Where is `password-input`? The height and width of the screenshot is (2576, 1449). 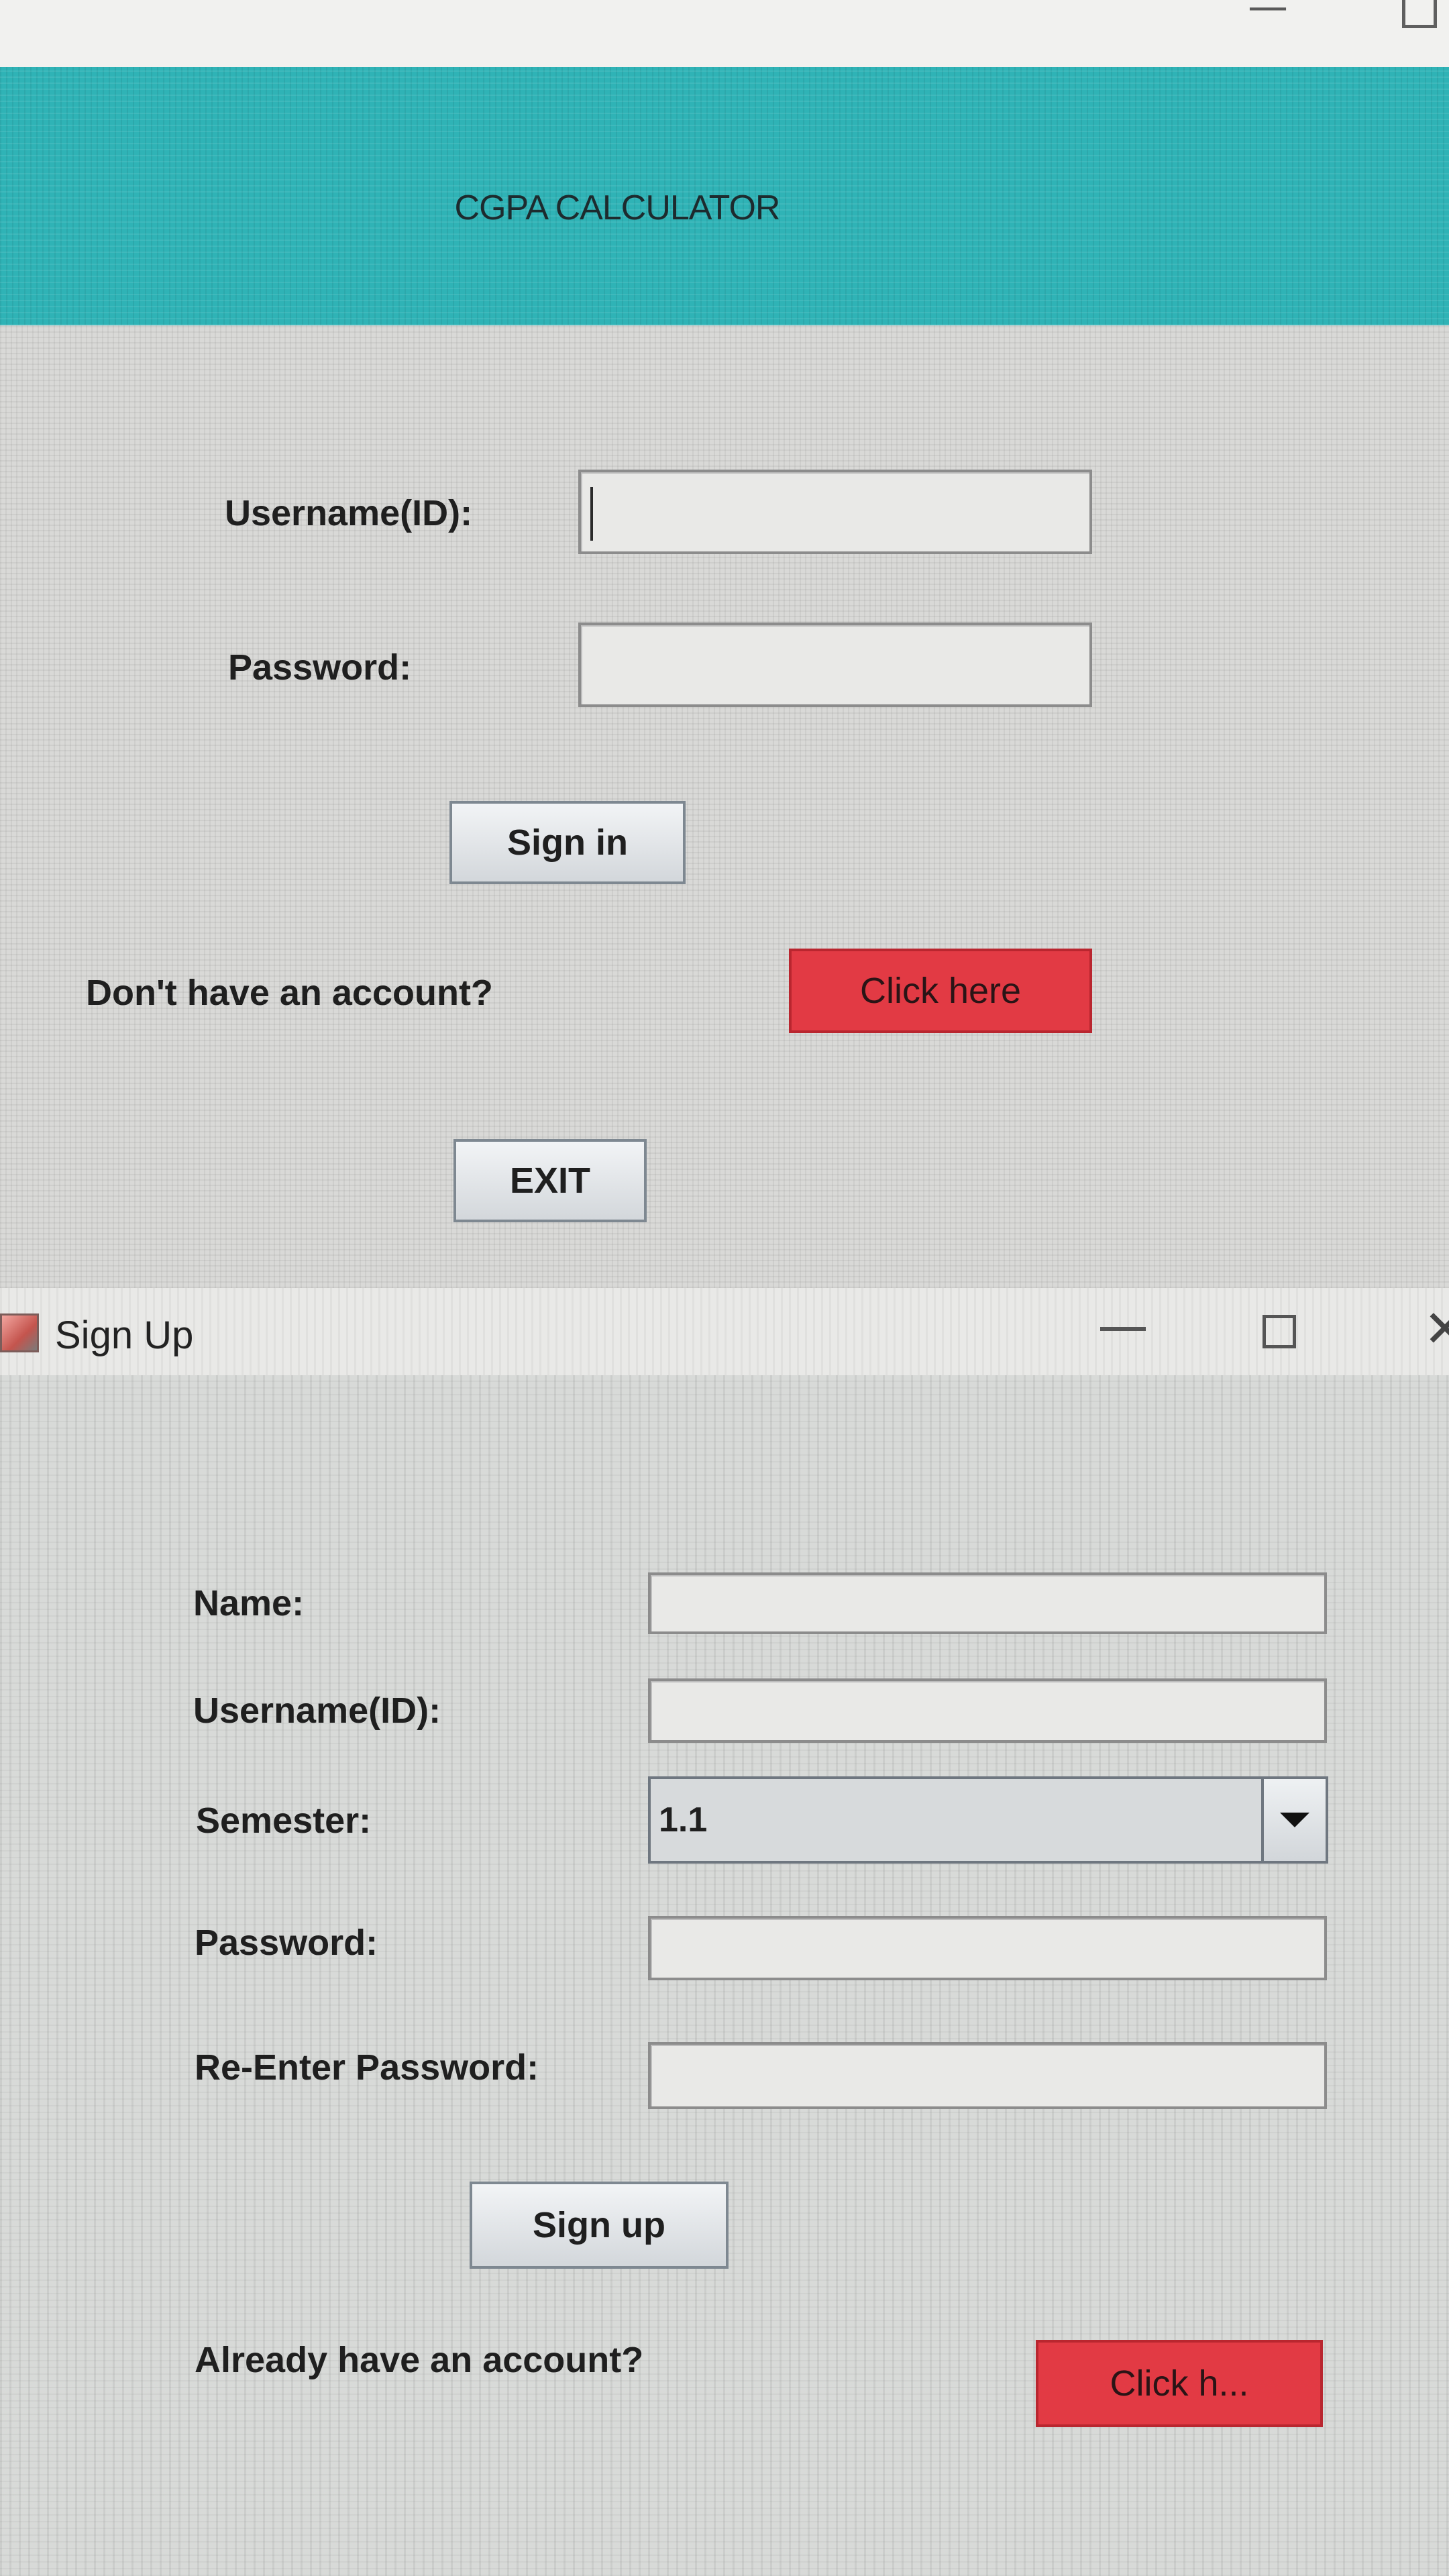 password-input is located at coordinates (835, 665).